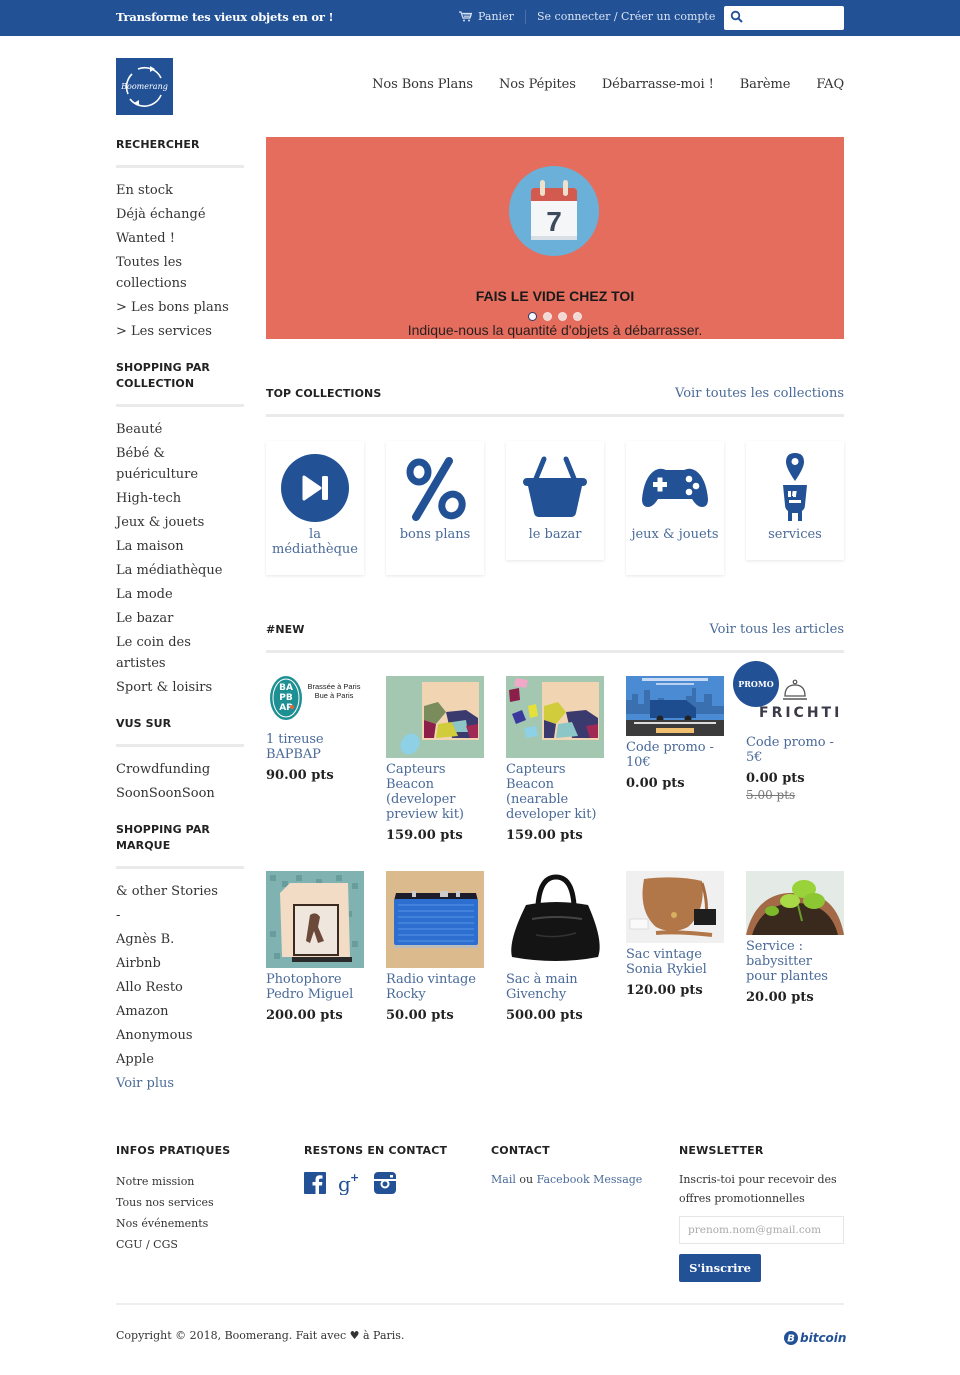 The height and width of the screenshot is (1375, 960). What do you see at coordinates (555, 500) in the screenshot?
I see `collection-card-bazar: le bazar` at bounding box center [555, 500].